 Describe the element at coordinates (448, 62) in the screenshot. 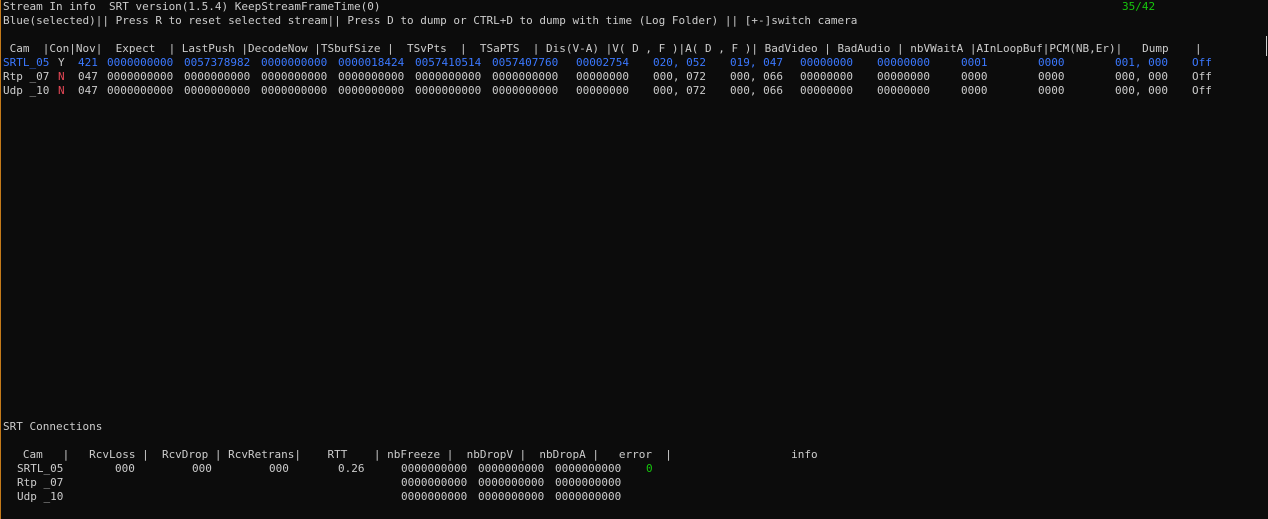

I see `stream-cell-tsv-pts: 0057410514` at that location.